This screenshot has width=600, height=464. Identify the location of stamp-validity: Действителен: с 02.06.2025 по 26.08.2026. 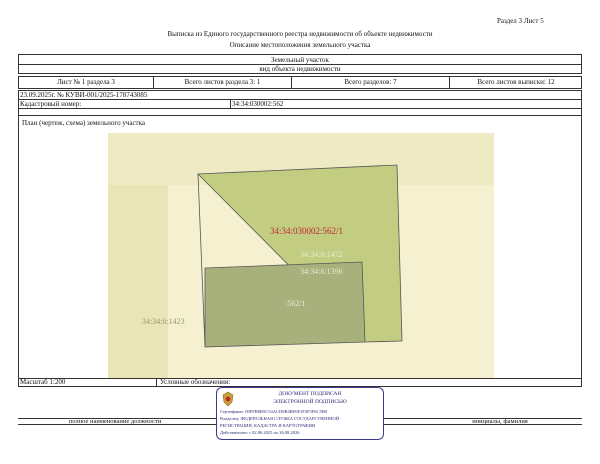
(260, 432).